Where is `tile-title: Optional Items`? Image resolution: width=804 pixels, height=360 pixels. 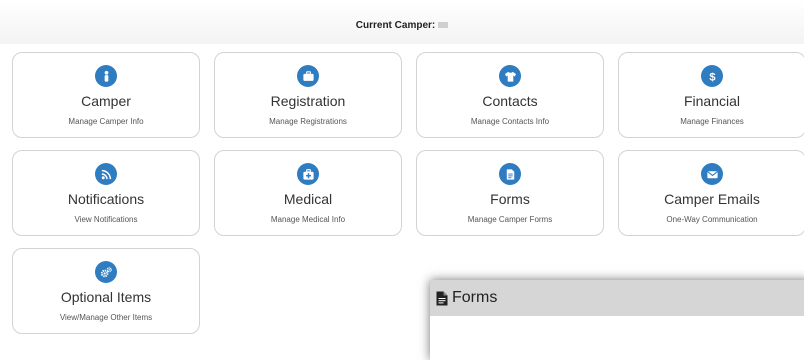 tile-title: Optional Items is located at coordinates (106, 297).